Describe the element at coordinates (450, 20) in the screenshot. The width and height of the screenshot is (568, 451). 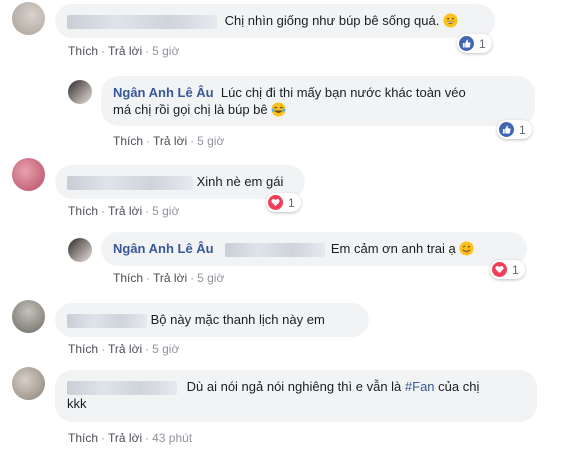
I see `grinning-emoji-icon` at that location.